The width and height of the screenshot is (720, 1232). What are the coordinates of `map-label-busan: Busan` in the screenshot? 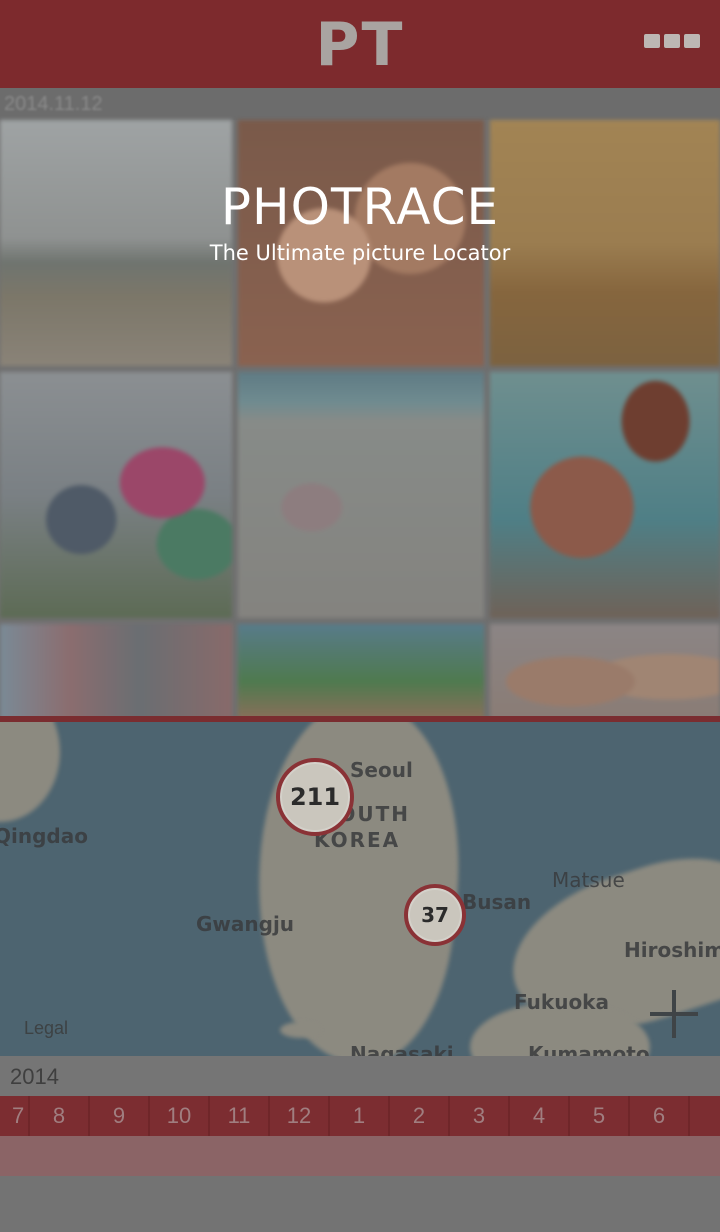 It's located at (497, 902).